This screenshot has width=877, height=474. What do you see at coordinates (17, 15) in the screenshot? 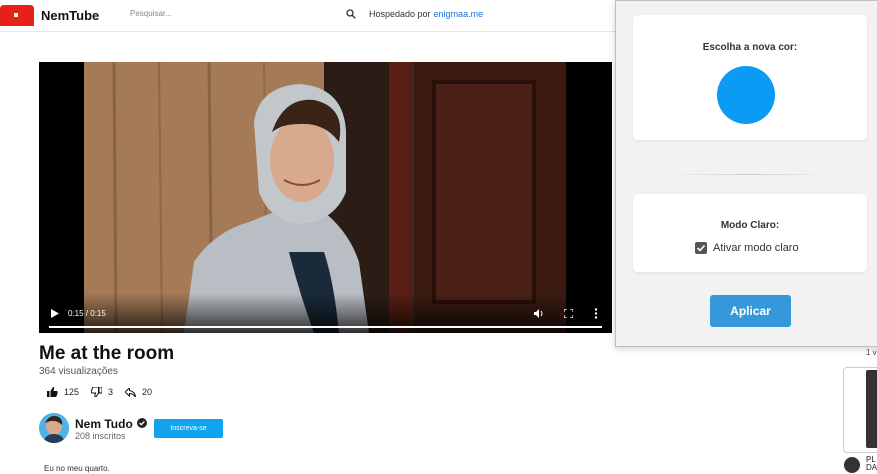
I see `nemtube-logo-icon` at bounding box center [17, 15].